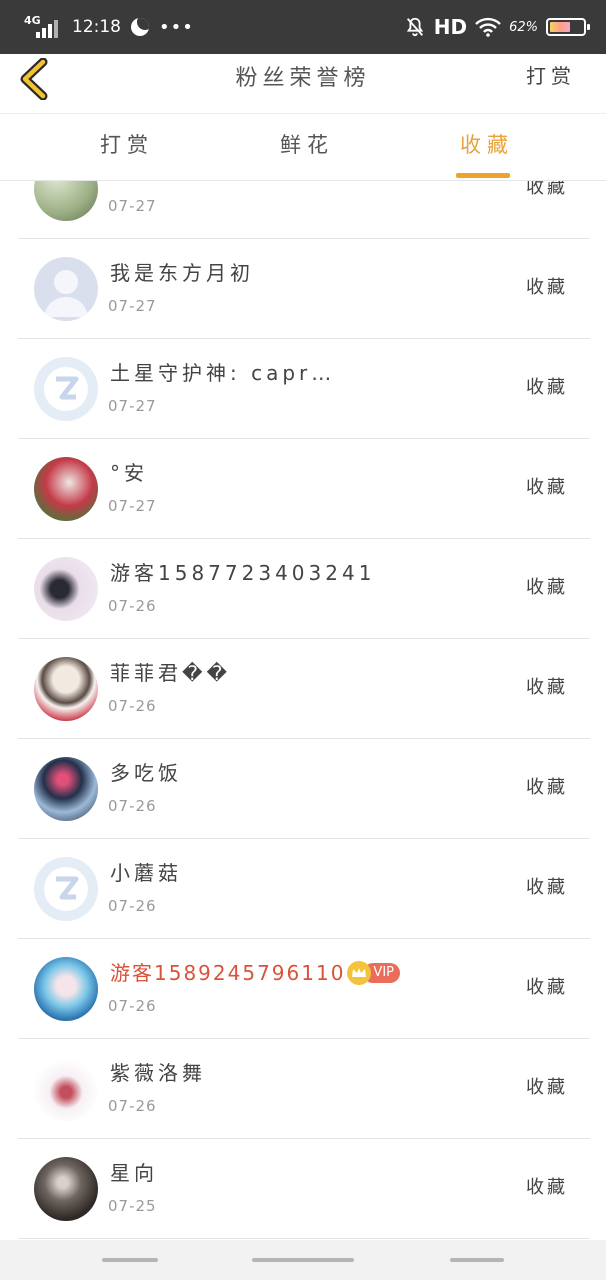  I want to click on tab-favorites: 收藏, so click(487, 144).